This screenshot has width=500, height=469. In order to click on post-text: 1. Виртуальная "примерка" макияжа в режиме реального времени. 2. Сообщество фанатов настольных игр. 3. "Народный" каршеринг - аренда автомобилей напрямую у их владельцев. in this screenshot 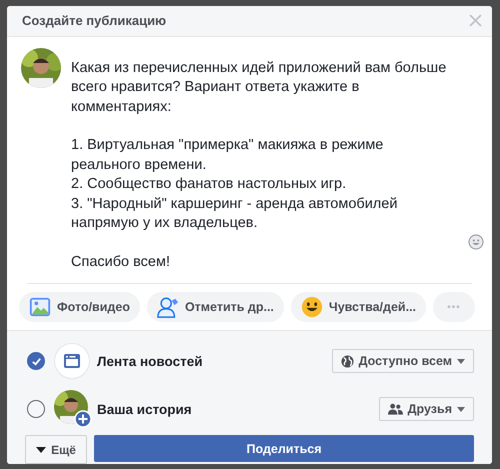, I will do `click(234, 184)`.